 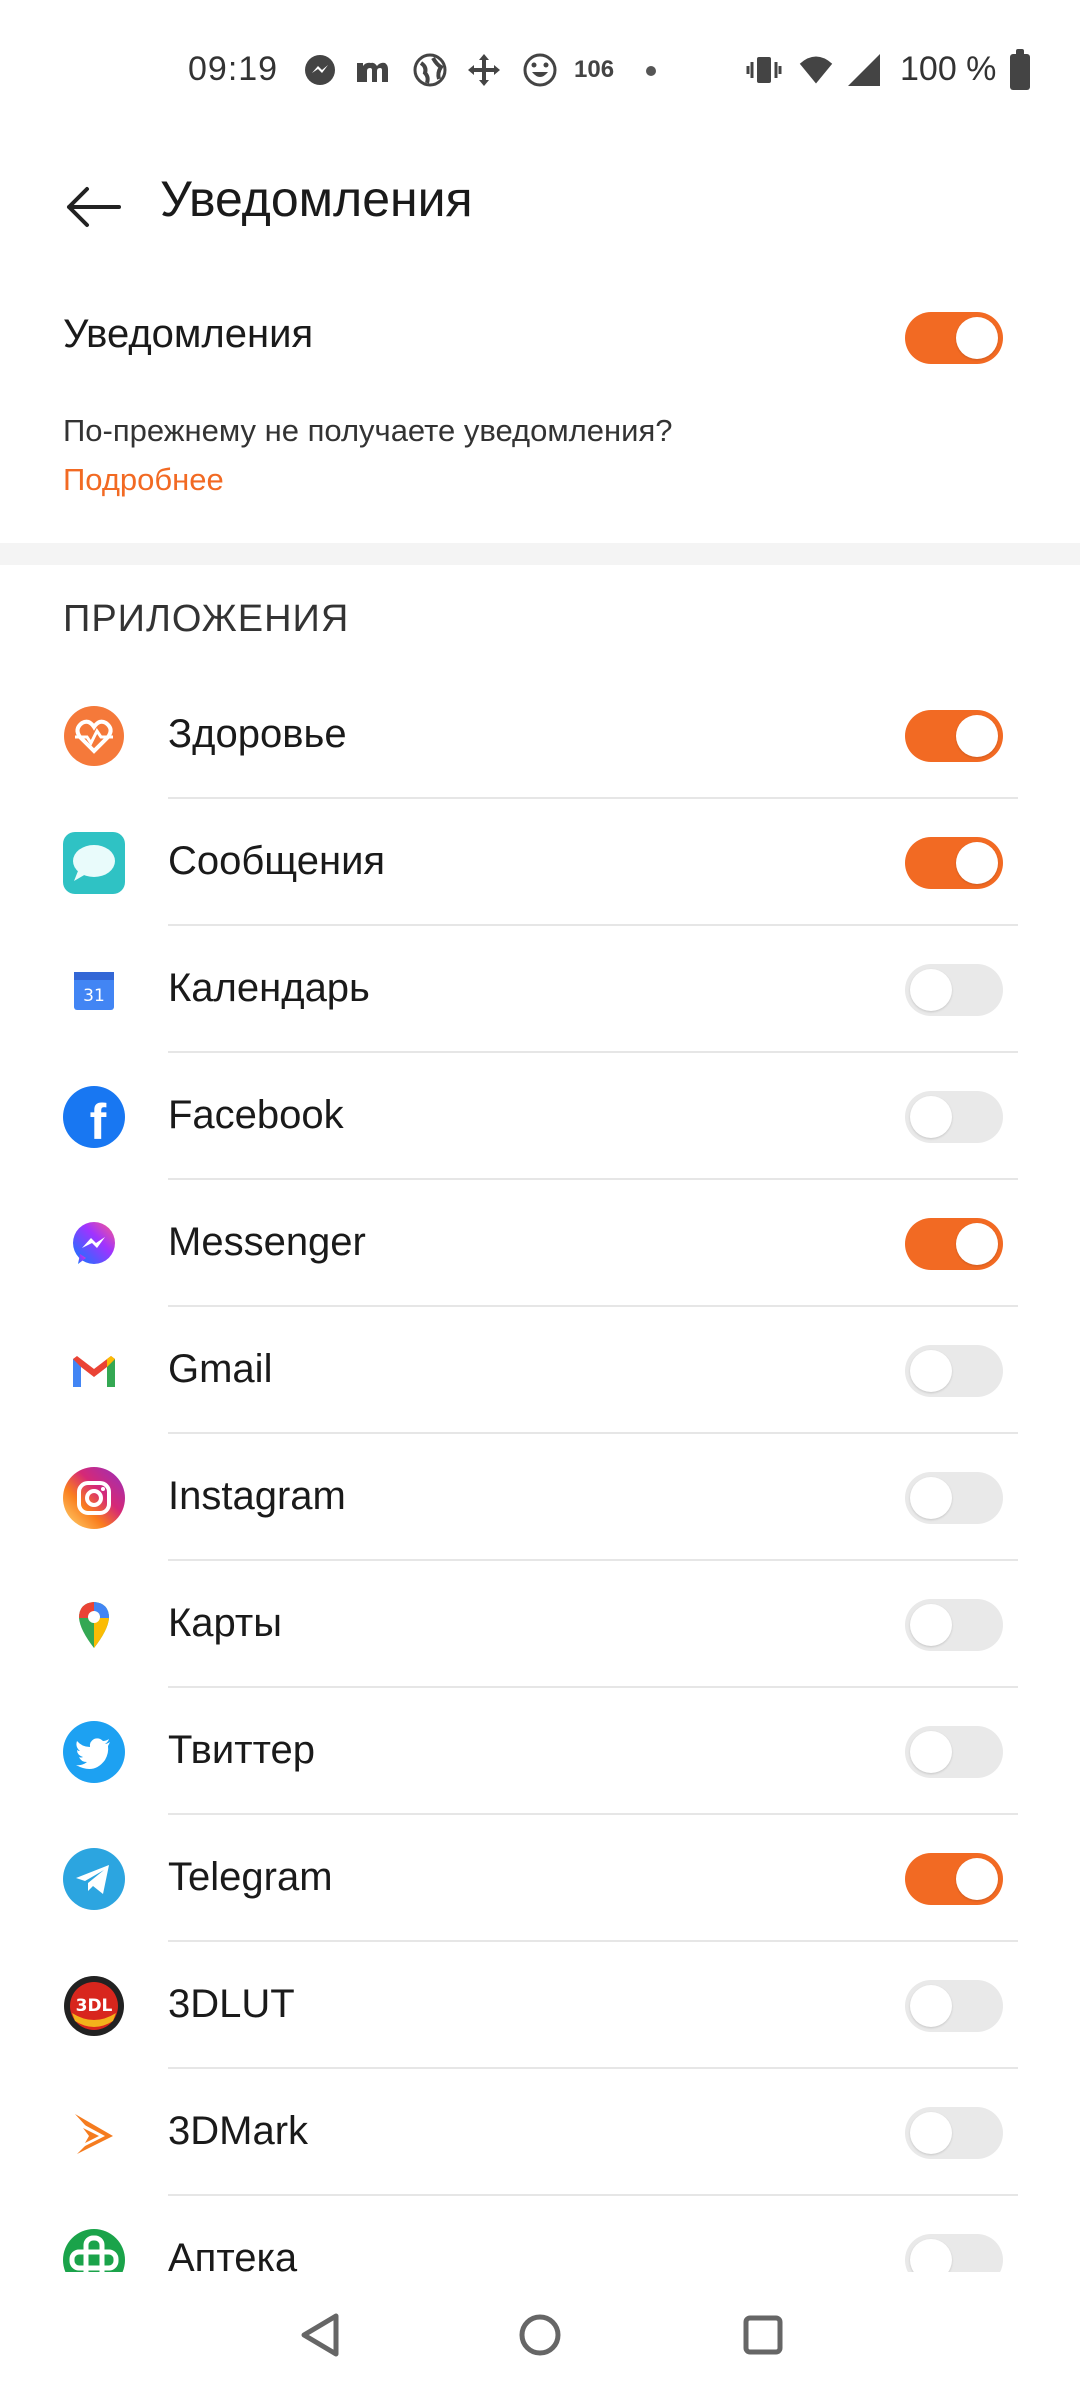 I want to click on app-row-telegram: Telegram, so click(x=540, y=1878).